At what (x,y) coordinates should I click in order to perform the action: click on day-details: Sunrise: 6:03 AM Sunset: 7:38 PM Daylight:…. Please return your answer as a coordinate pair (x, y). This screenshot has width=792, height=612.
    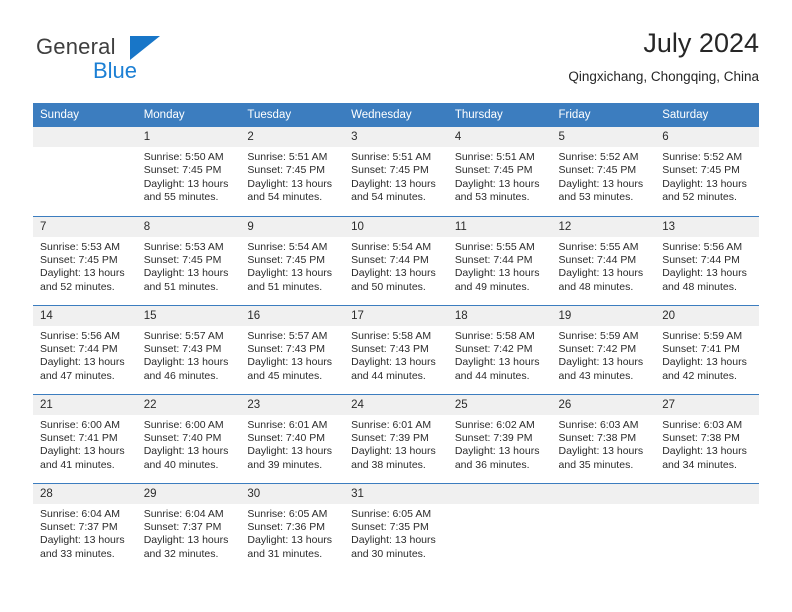
    Looking at the image, I should click on (707, 444).